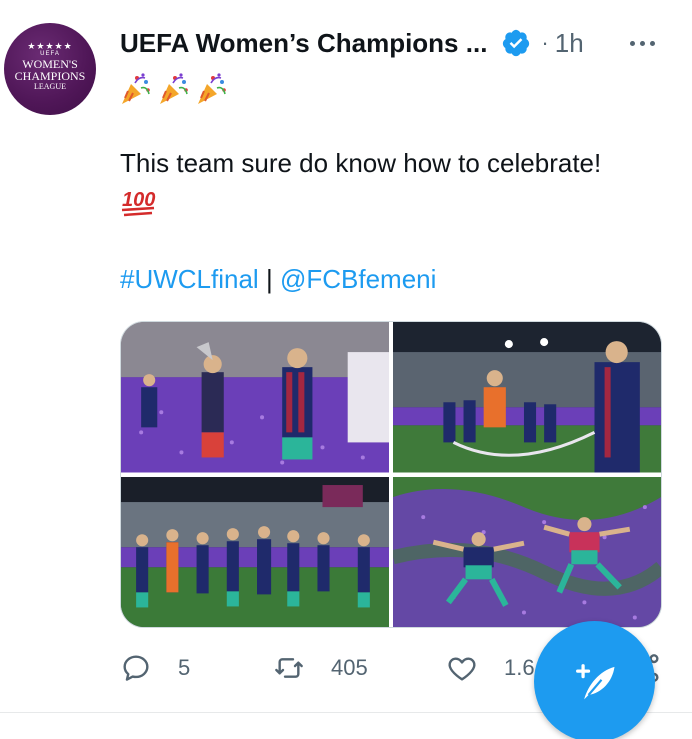 The image size is (692, 739). What do you see at coordinates (519, 667) in the screenshot?
I see `like-count: 1.6` at bounding box center [519, 667].